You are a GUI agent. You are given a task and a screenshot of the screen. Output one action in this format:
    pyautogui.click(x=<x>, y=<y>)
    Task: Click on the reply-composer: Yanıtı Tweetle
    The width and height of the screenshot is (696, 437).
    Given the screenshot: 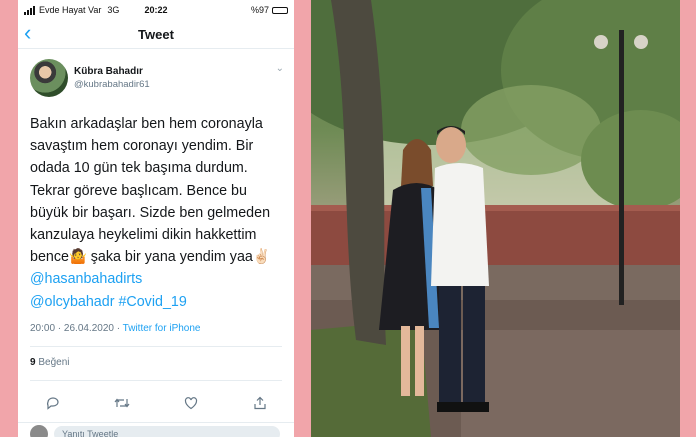 What is the action you would take?
    pyautogui.click(x=156, y=429)
    